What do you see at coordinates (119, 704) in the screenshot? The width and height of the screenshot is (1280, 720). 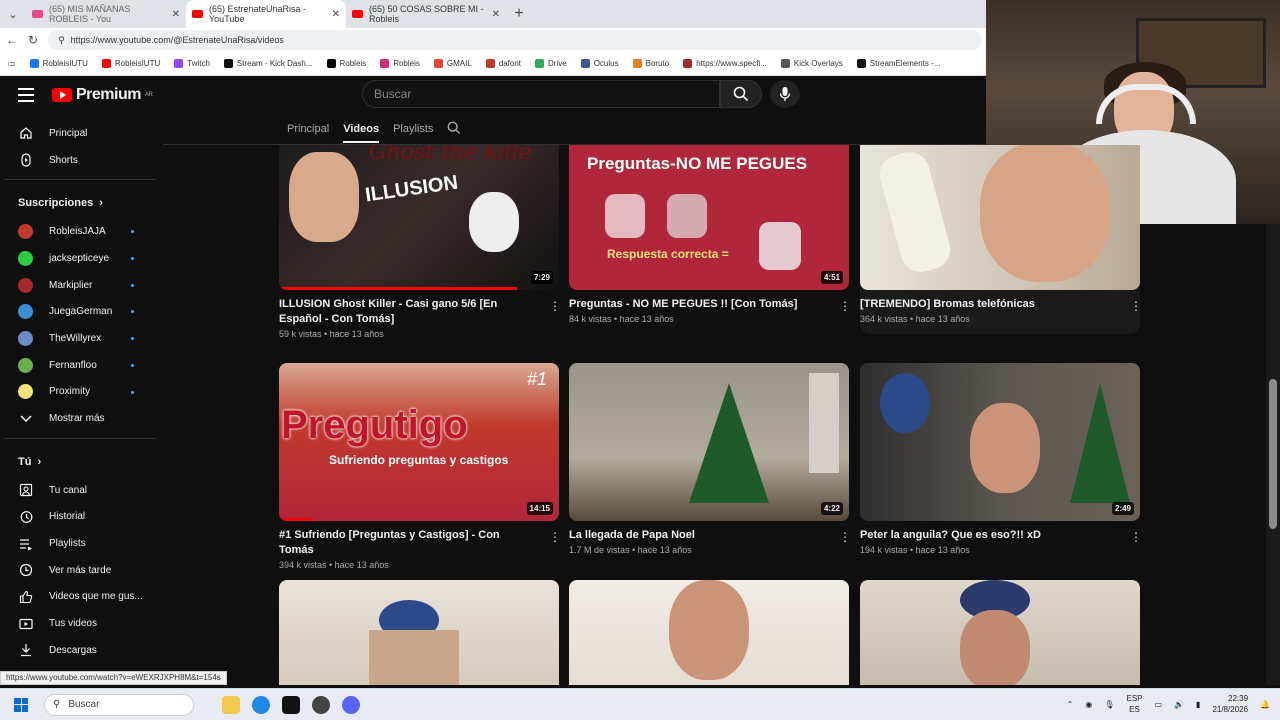 I see `taskbar-search: ⚲ Buscar` at bounding box center [119, 704].